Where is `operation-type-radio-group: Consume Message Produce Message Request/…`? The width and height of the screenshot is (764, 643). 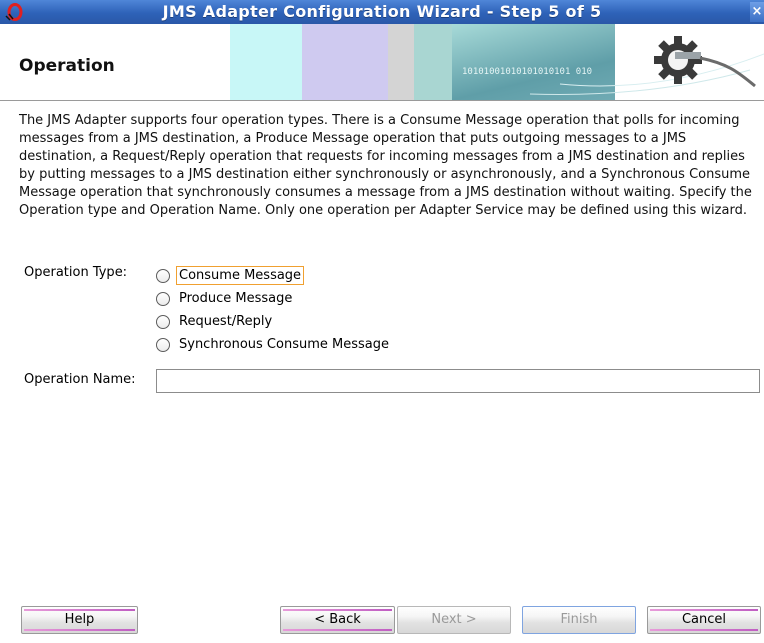
operation-type-radio-group: Consume Message Produce Message Request/… is located at coordinates (274, 310).